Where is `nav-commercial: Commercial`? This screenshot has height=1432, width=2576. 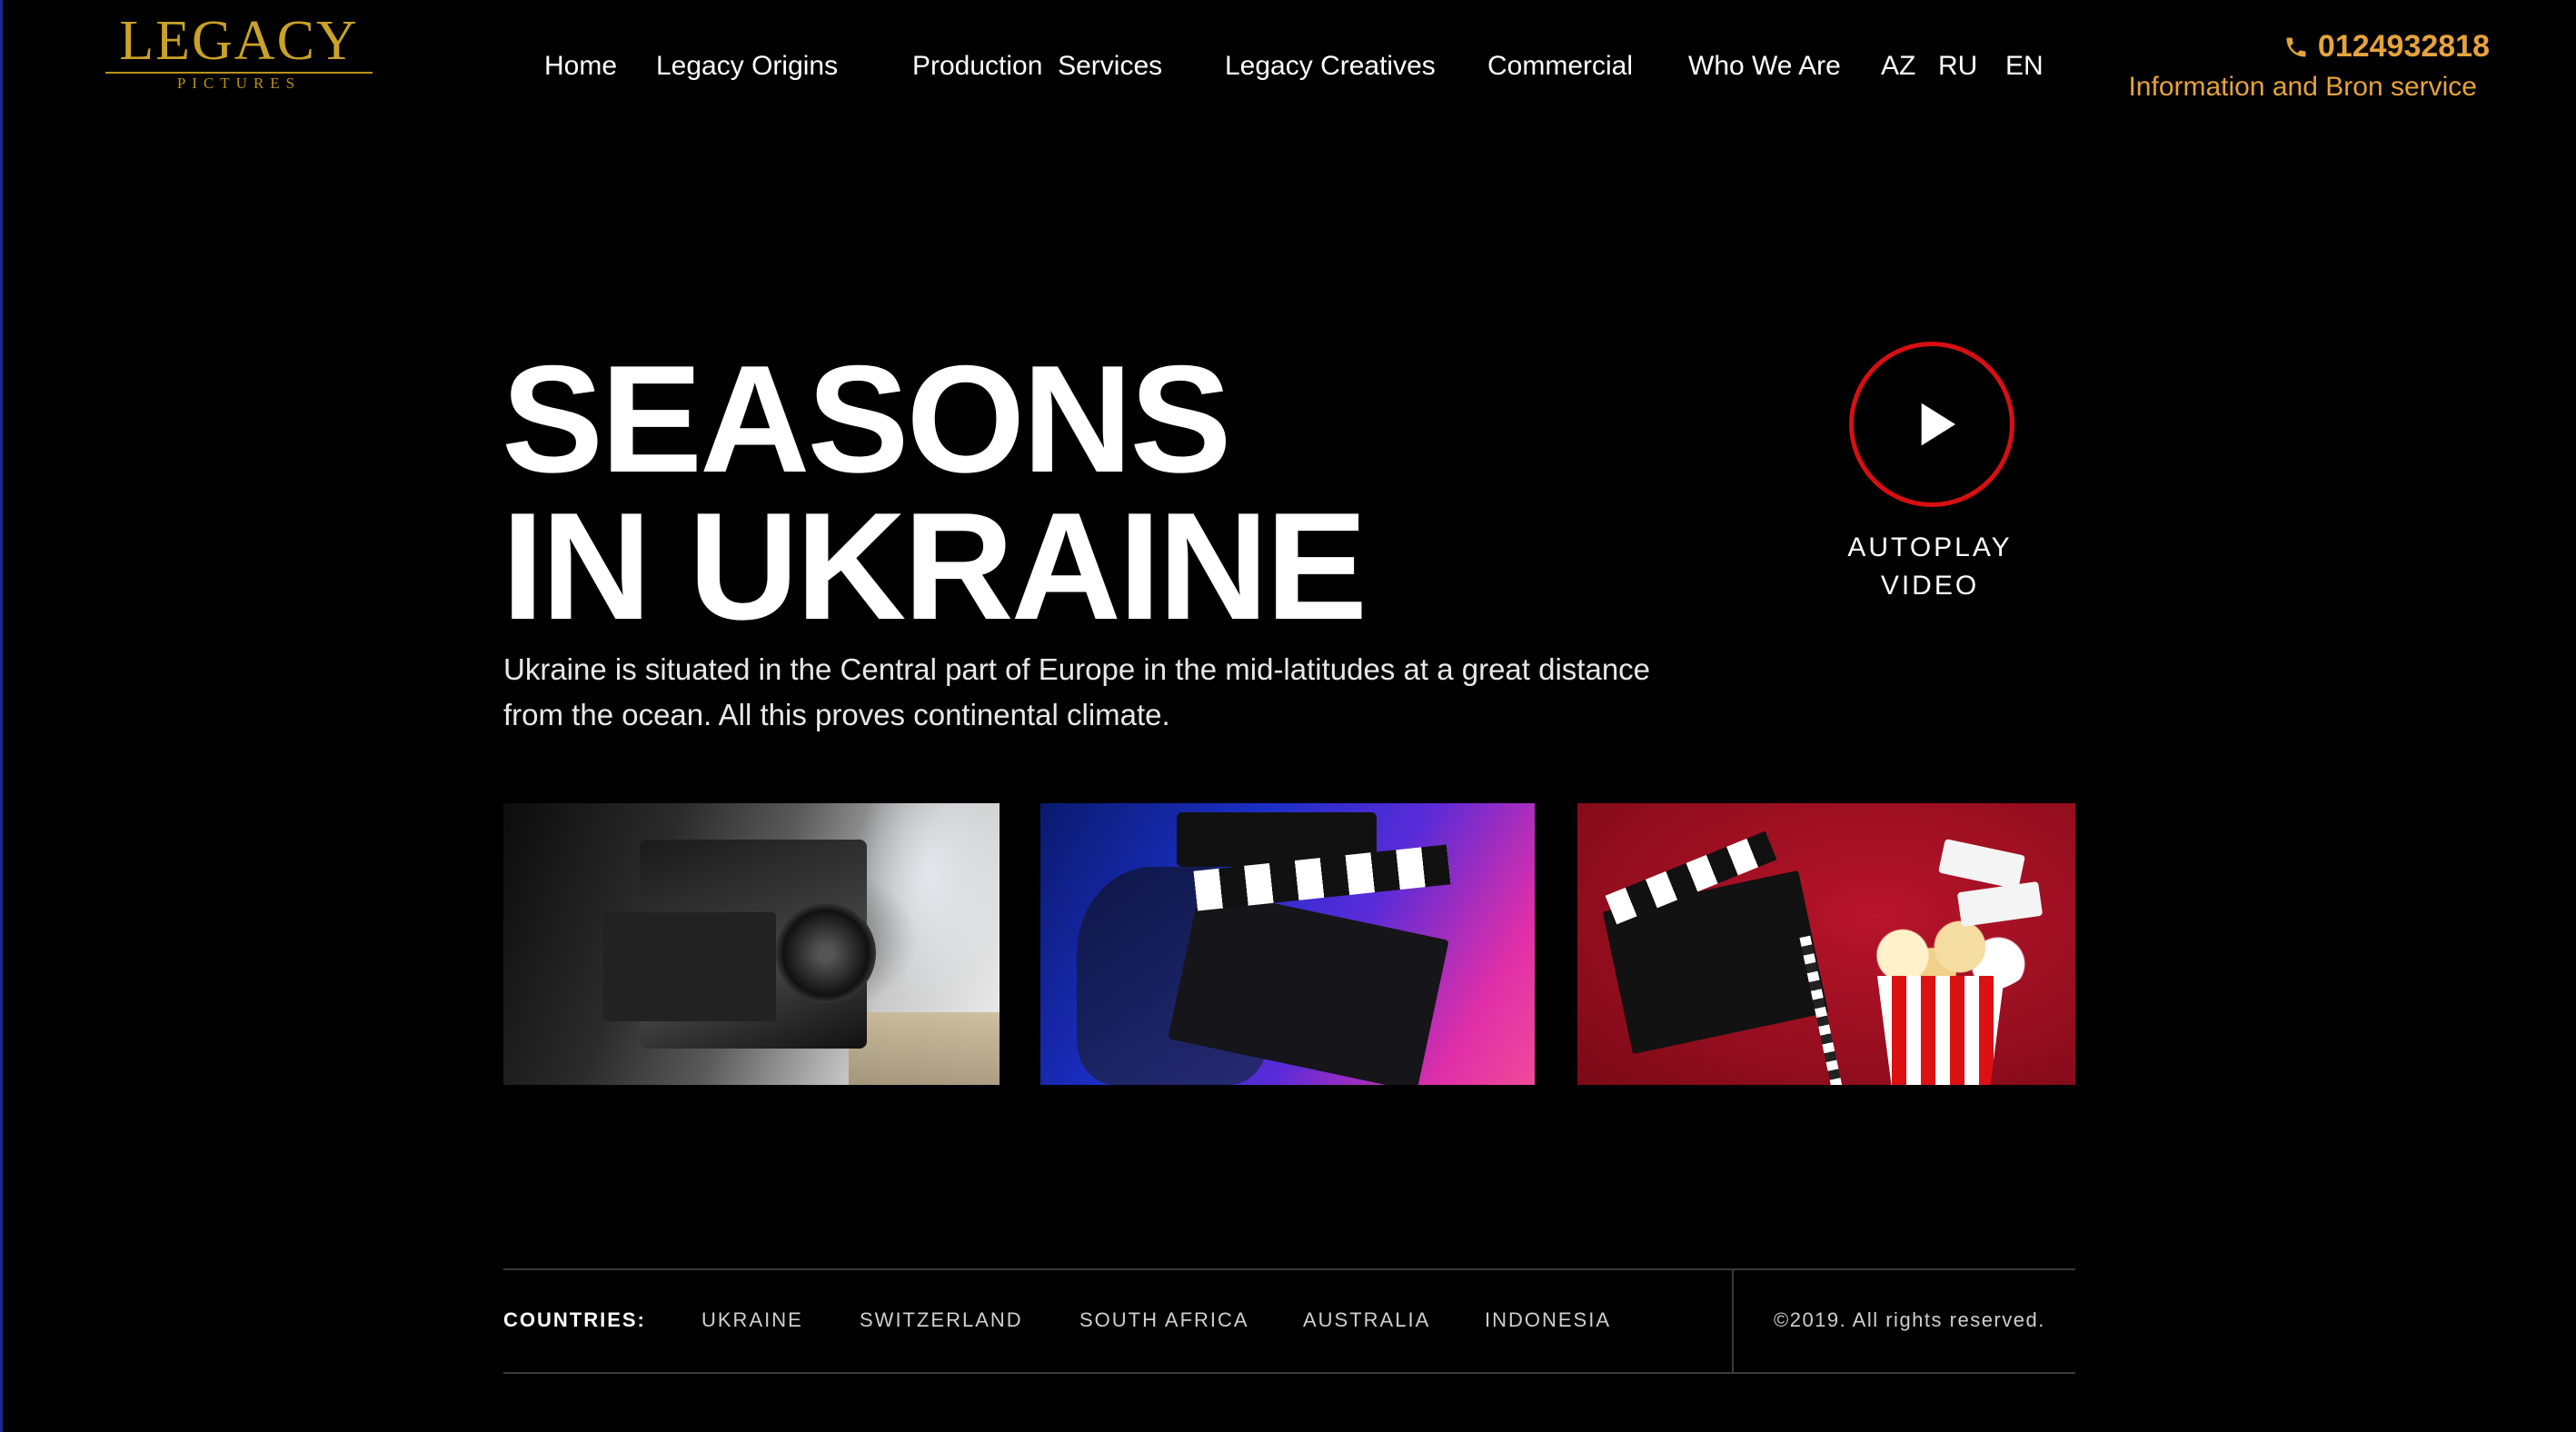 nav-commercial: Commercial is located at coordinates (1560, 66).